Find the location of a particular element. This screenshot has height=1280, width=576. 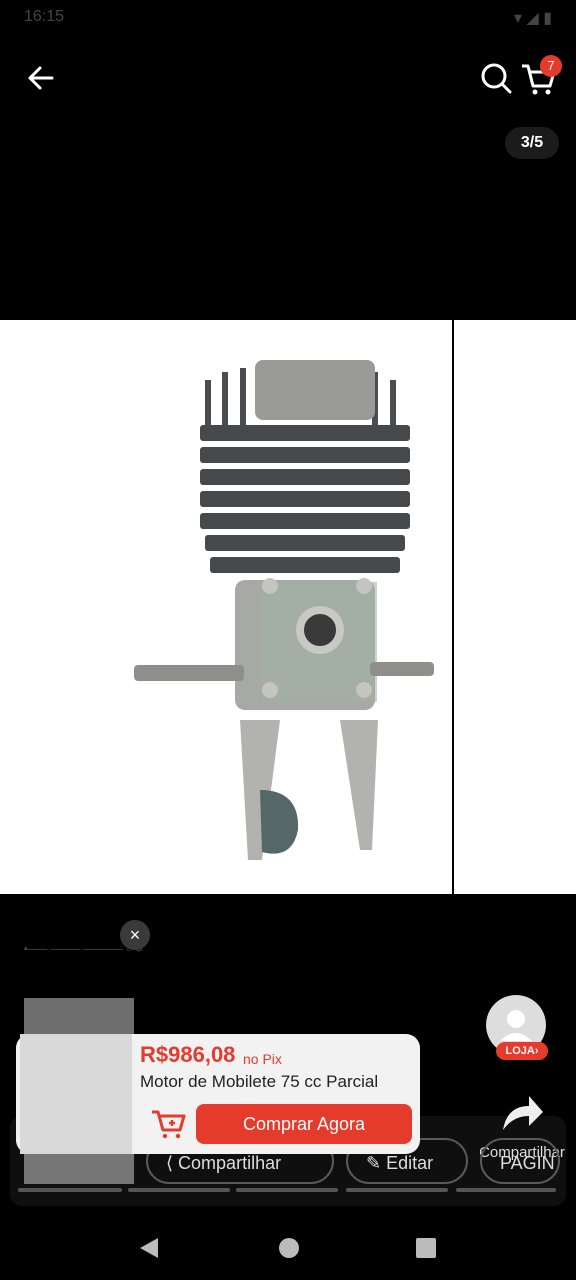

nav-home-icon is located at coordinates (289, 1248).